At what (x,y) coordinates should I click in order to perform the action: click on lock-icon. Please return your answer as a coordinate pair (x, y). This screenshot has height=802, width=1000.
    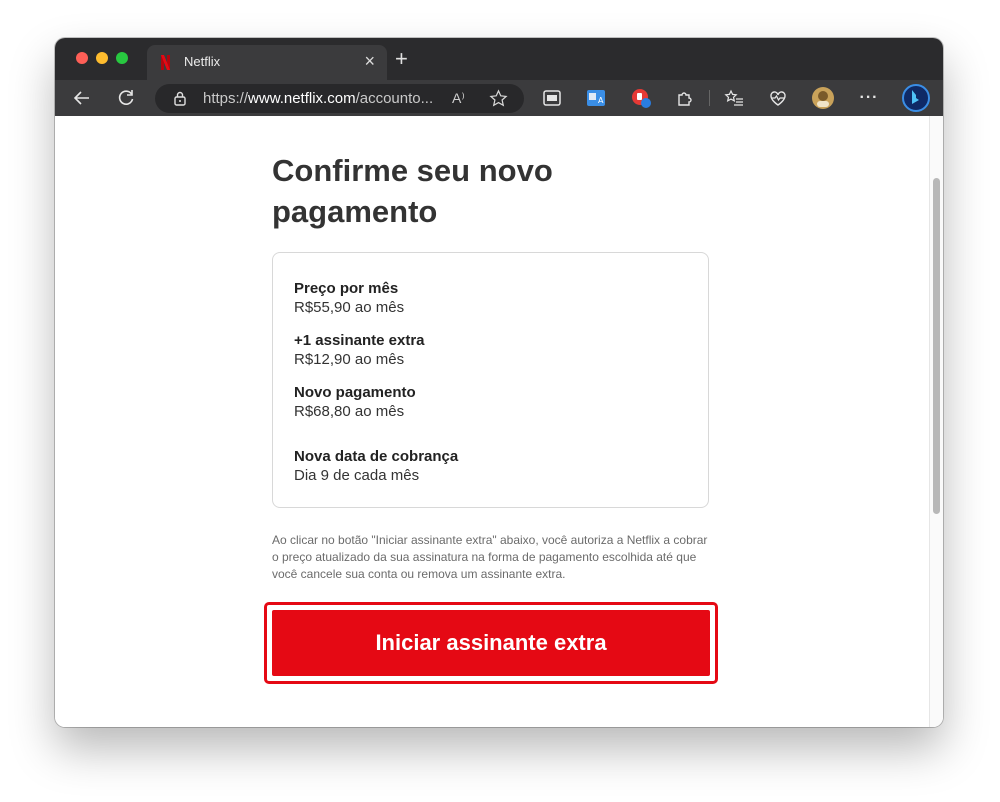
    Looking at the image, I should click on (180, 98).